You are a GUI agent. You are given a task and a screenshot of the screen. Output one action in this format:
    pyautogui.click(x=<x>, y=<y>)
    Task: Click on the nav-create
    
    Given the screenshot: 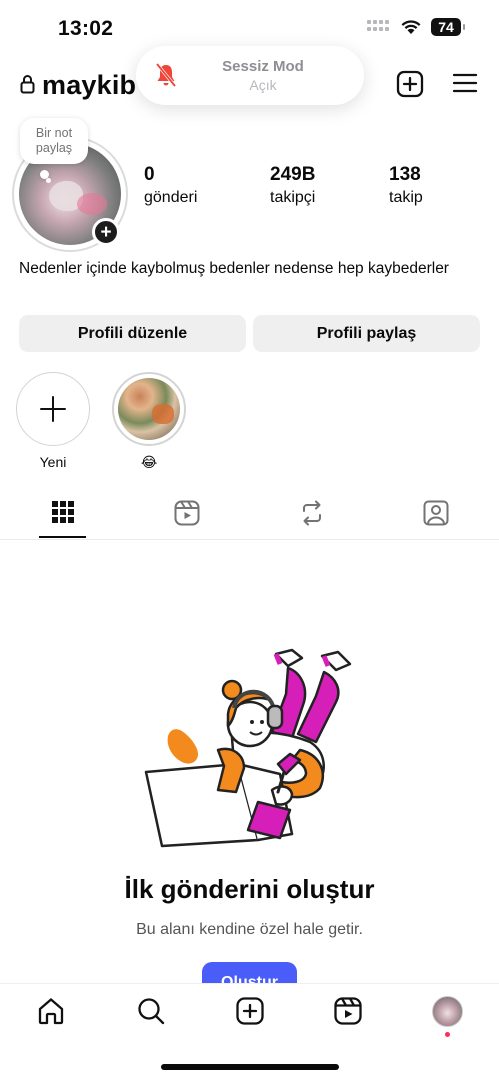 What is the action you would take?
    pyautogui.click(x=251, y=1012)
    